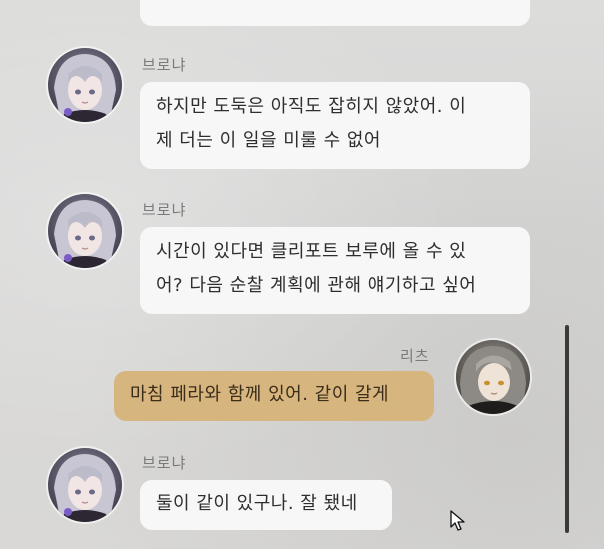  What do you see at coordinates (415, 356) in the screenshot?
I see `speaker-name: 리츠` at bounding box center [415, 356].